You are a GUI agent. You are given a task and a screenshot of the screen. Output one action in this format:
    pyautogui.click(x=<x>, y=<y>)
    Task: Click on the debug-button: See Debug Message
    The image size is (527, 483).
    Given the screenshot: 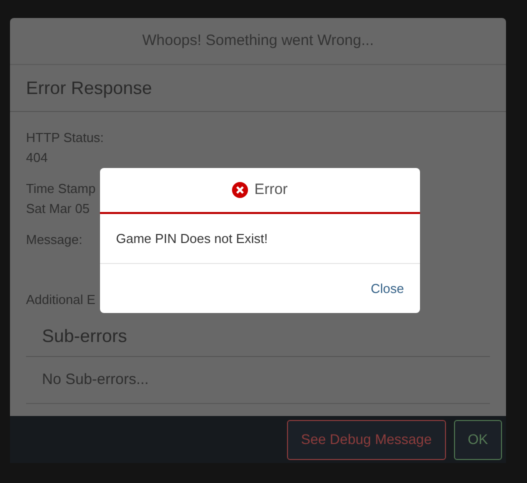 What is the action you would take?
    pyautogui.click(x=366, y=440)
    